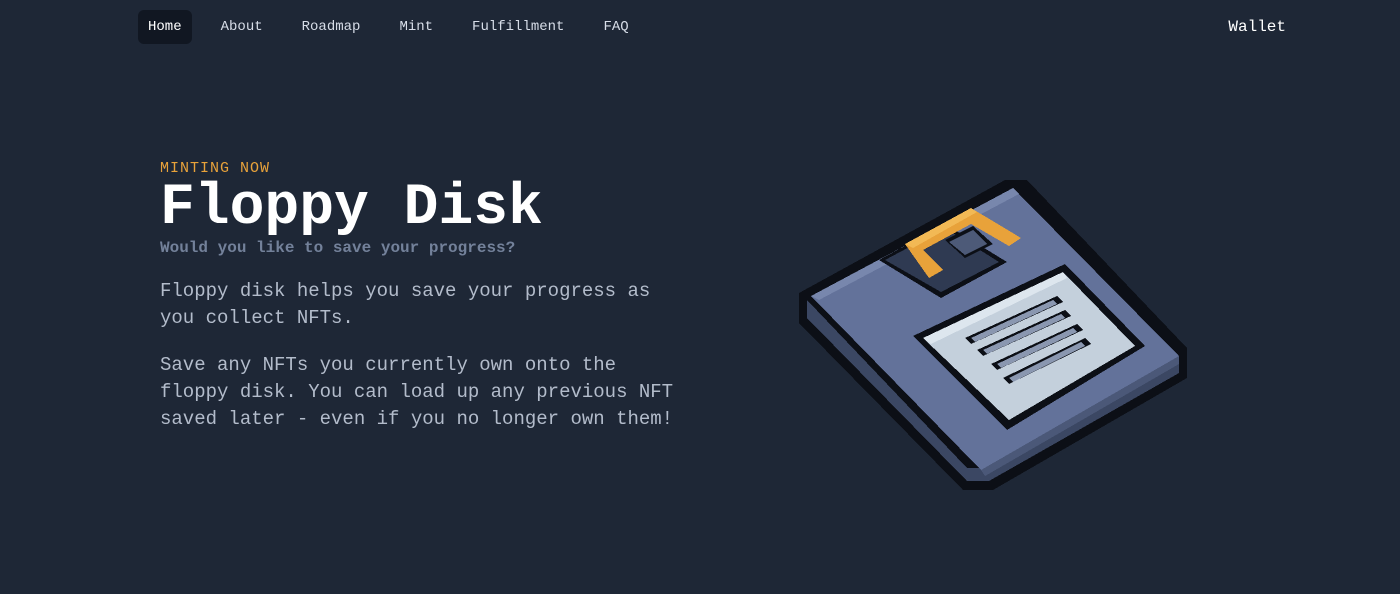  What do you see at coordinates (615, 27) in the screenshot?
I see `nav-link-faq: FAQ` at bounding box center [615, 27].